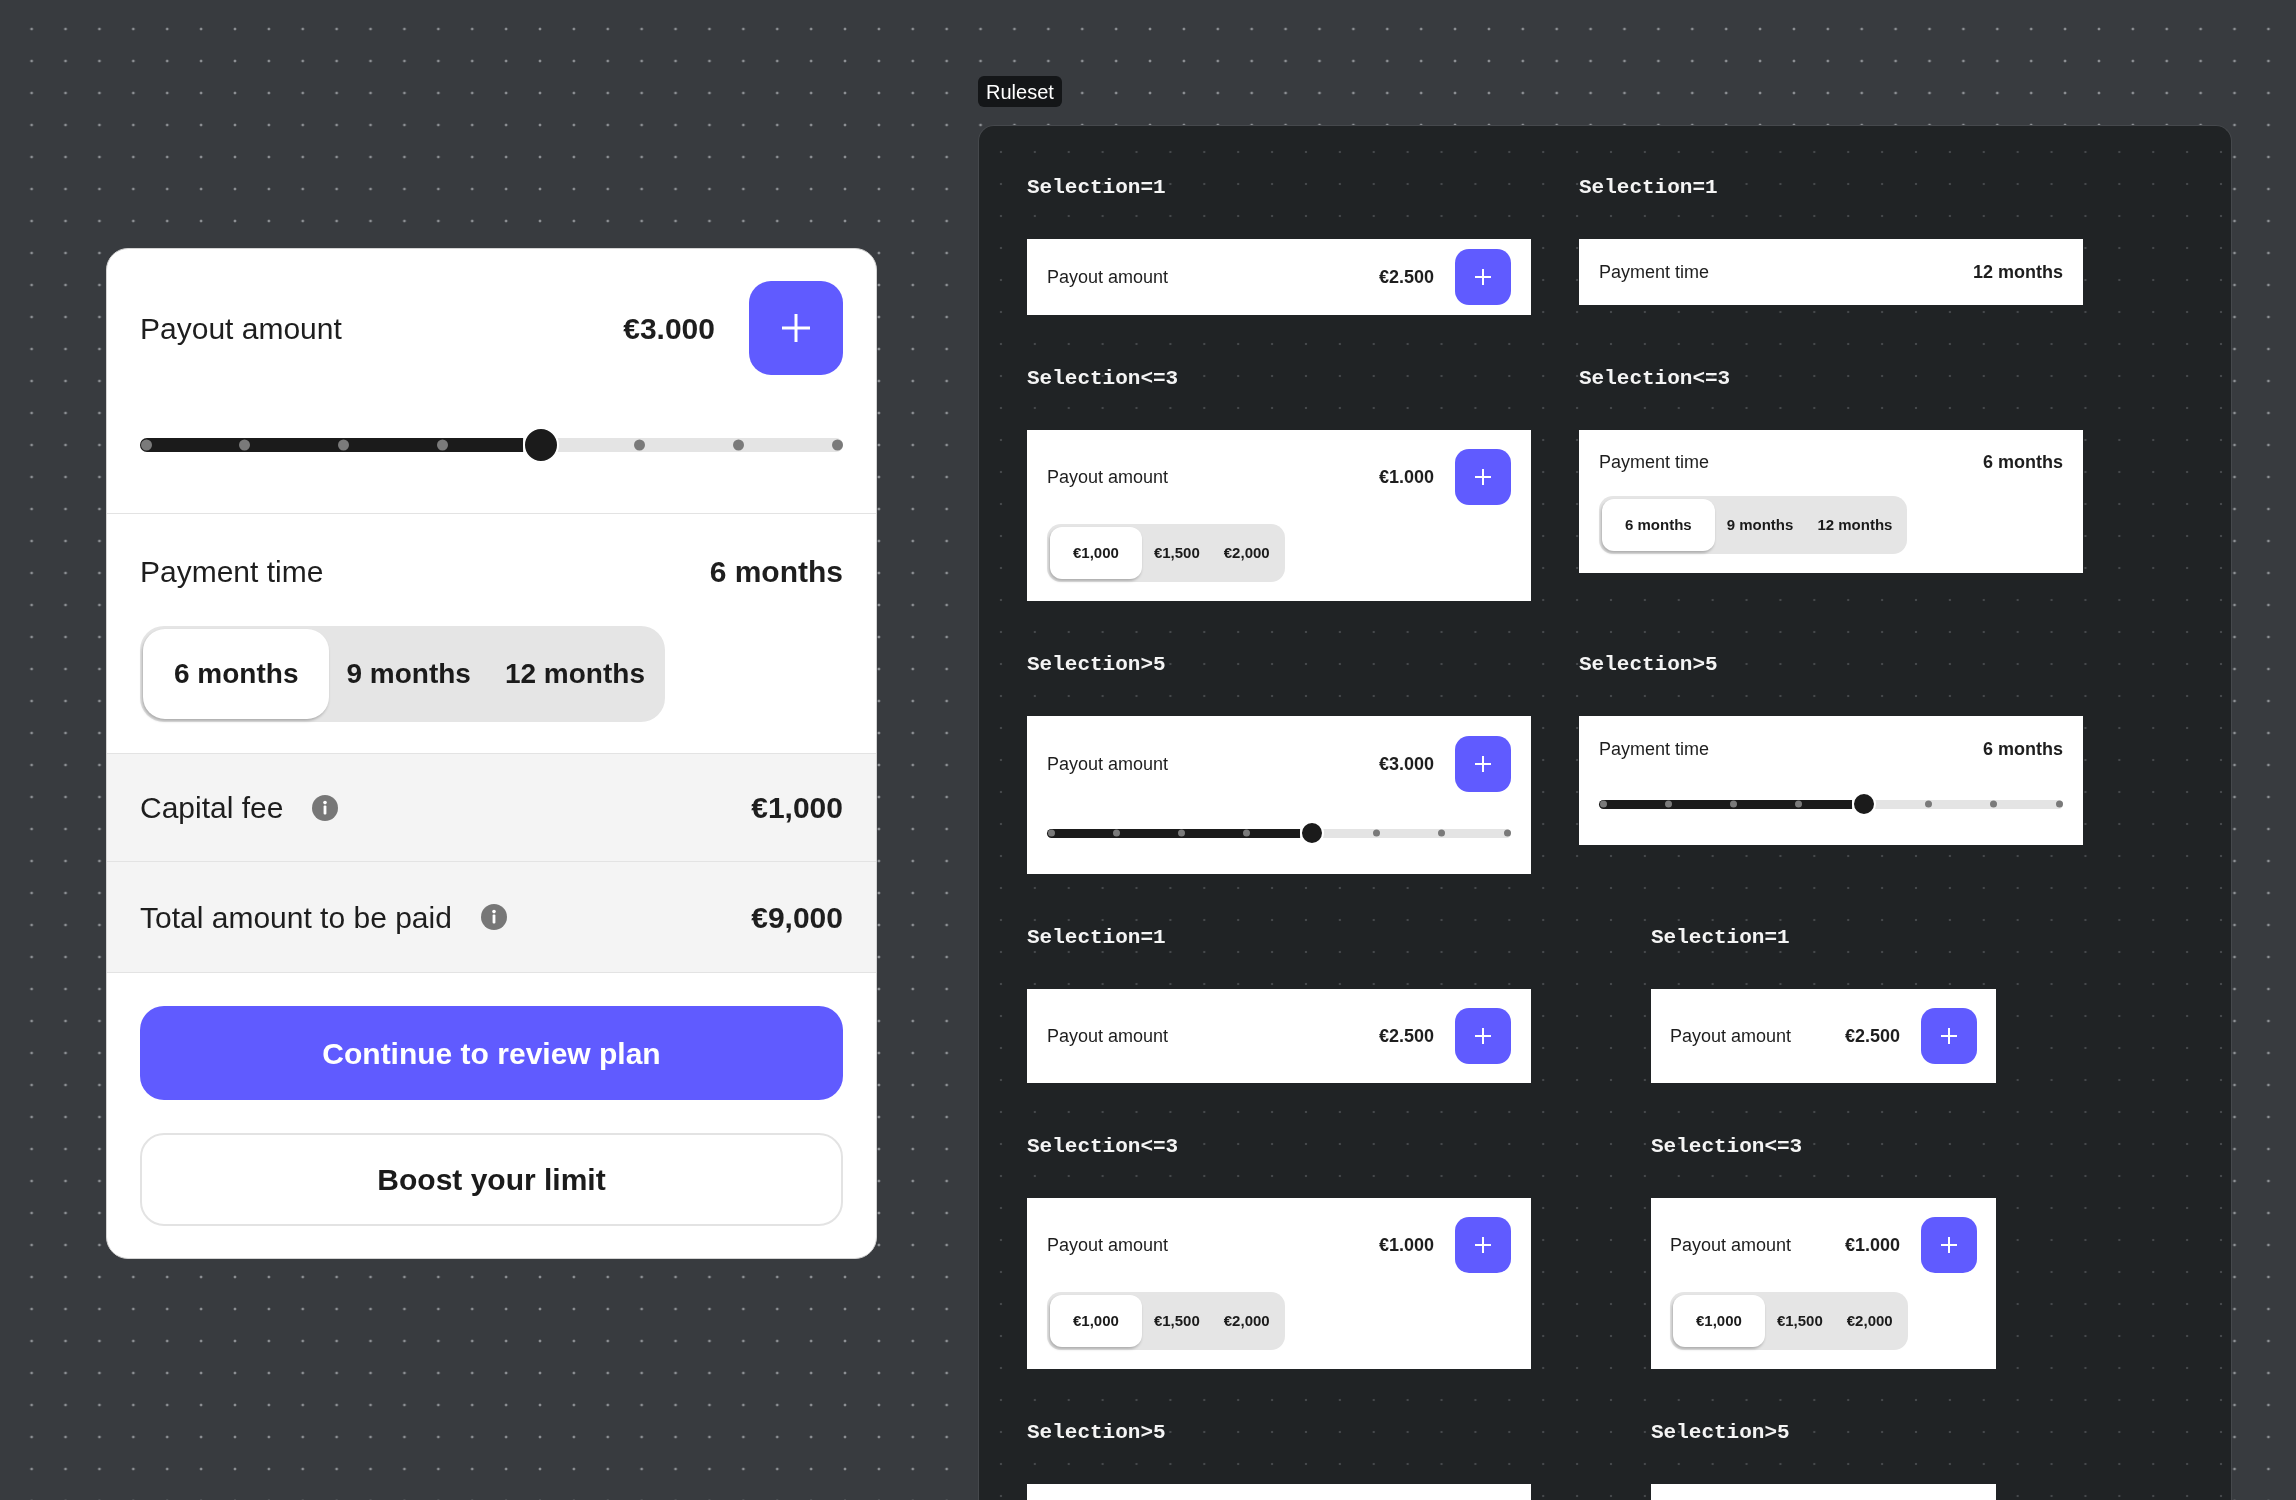 The image size is (2296, 1500). What do you see at coordinates (491, 1053) in the screenshot?
I see `continue-button: Continue to review plan` at bounding box center [491, 1053].